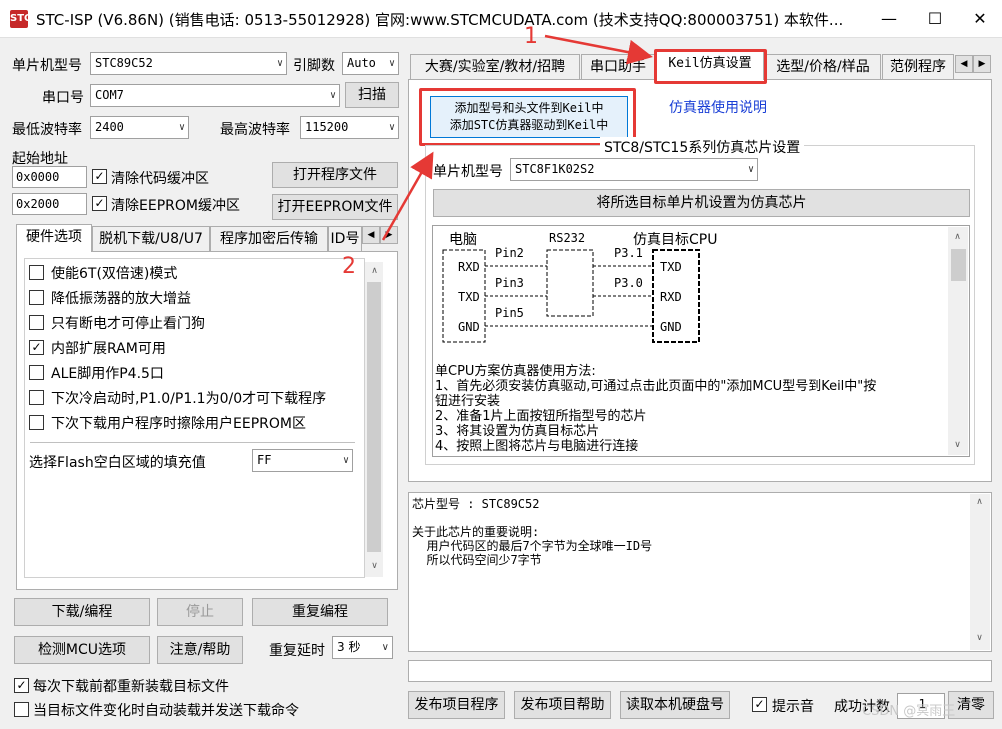 This screenshot has width=1002, height=729. I want to click on reload-label: 每次下载前都重新装载目标文件, so click(131, 687).